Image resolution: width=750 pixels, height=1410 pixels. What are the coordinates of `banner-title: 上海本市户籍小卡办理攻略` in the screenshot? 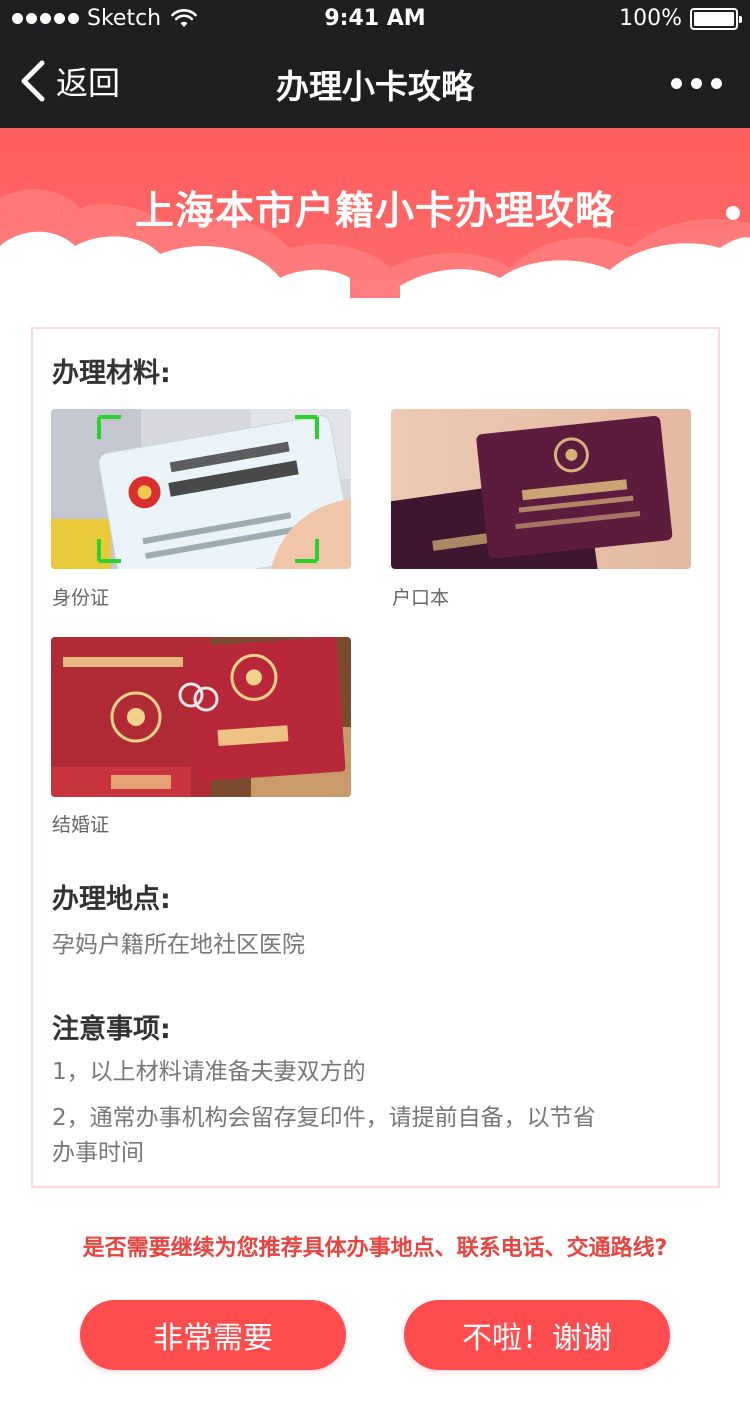 It's located at (374, 211).